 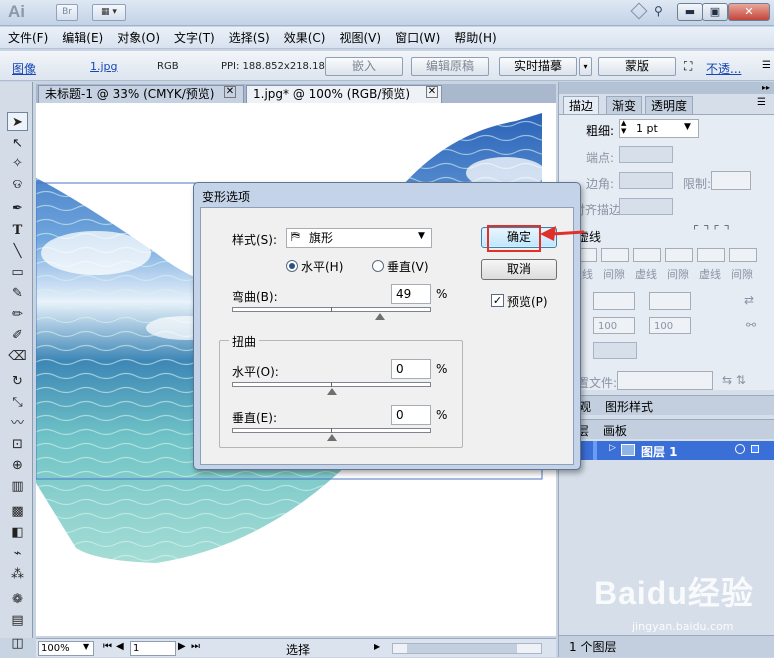 What do you see at coordinates (17, 599) in the screenshot?
I see `symbol-sprayer-tool-icon: ❁` at bounding box center [17, 599].